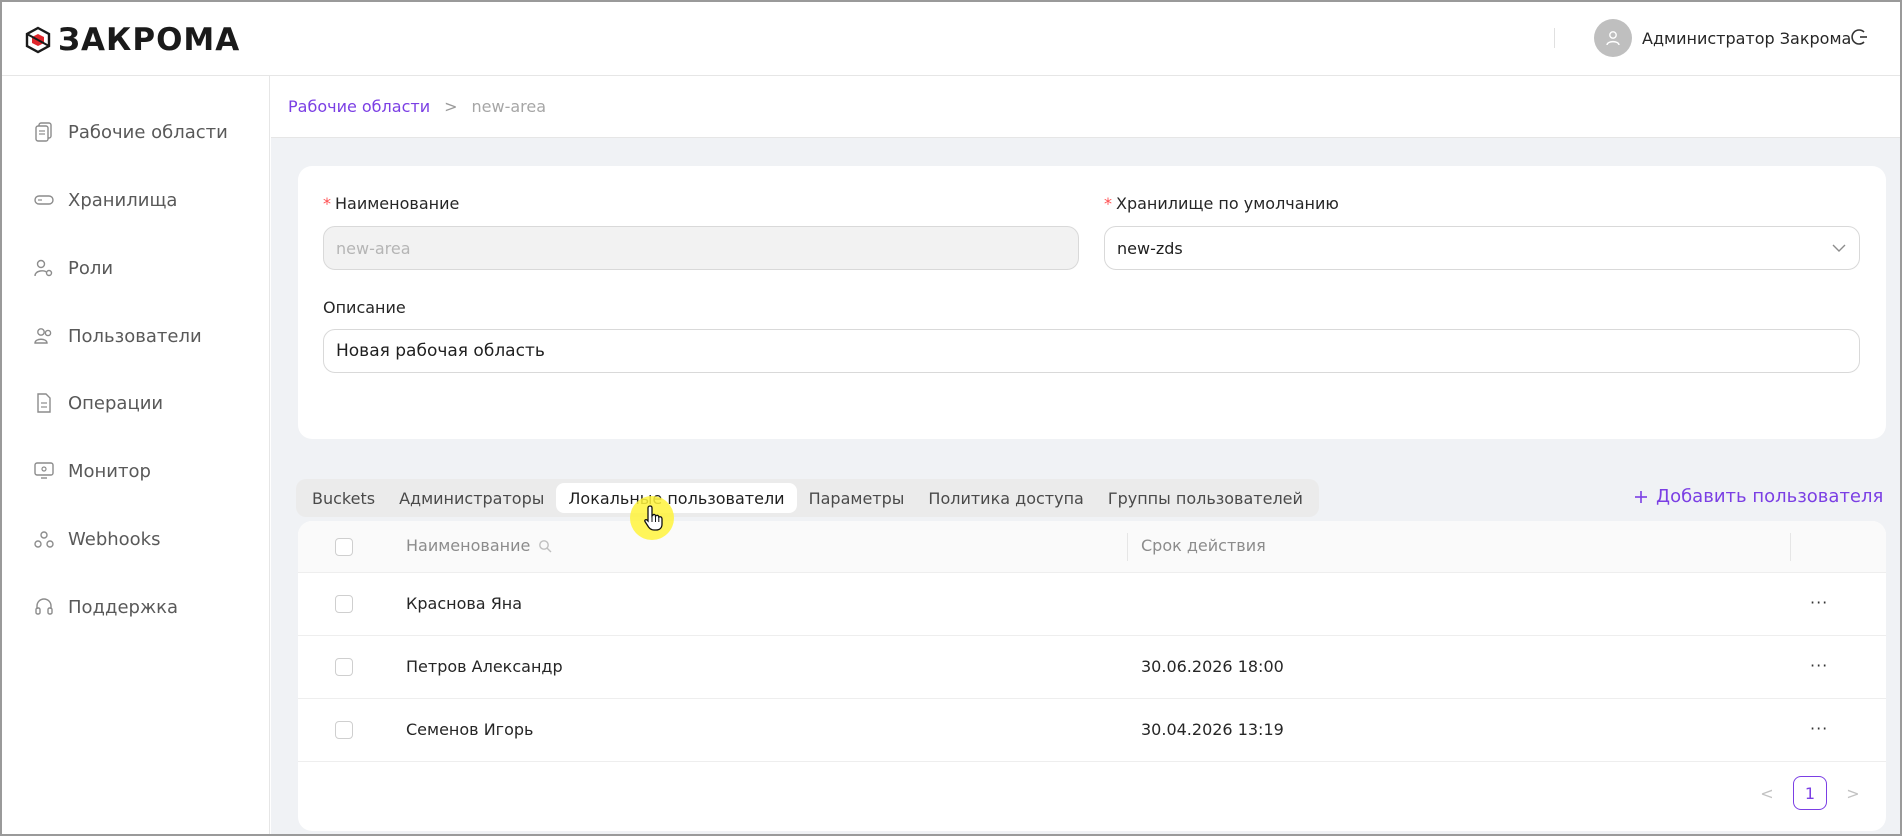 The image size is (1902, 836). I want to click on row-expires: 30.06.2026 18:00, so click(1212, 666).